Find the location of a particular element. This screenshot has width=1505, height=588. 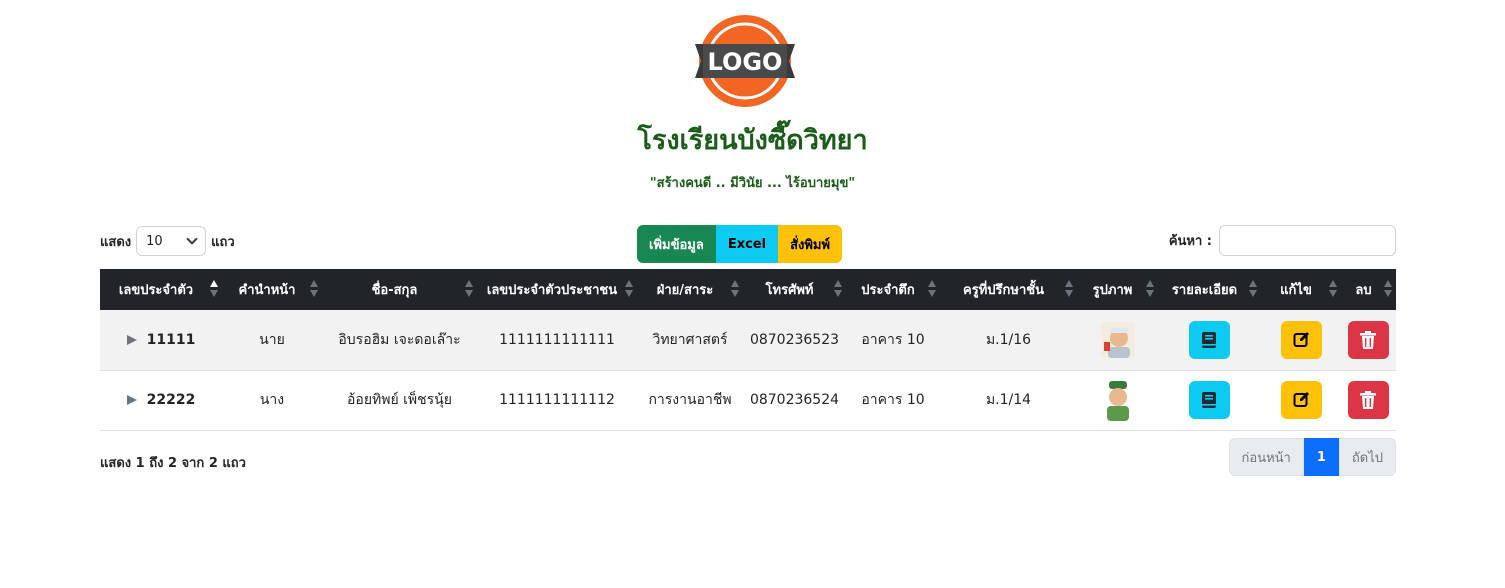

page-length-value: 10 is located at coordinates (154, 241).